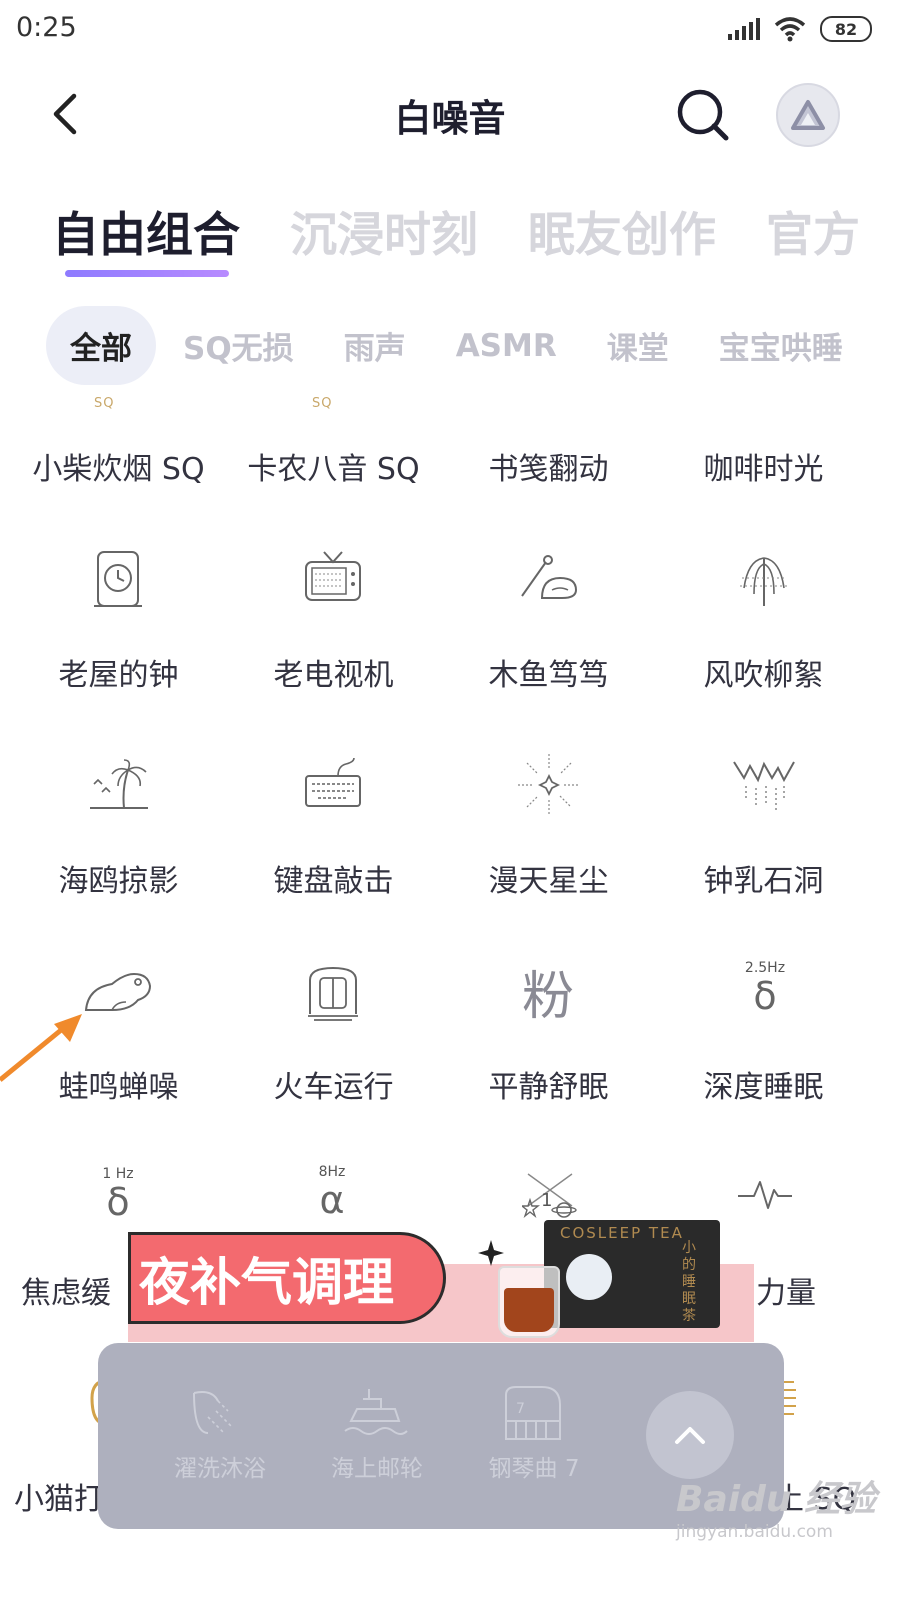  What do you see at coordinates (548, 1084) in the screenshot?
I see `sound-item-calm-sleep: 平静舒眠` at bounding box center [548, 1084].